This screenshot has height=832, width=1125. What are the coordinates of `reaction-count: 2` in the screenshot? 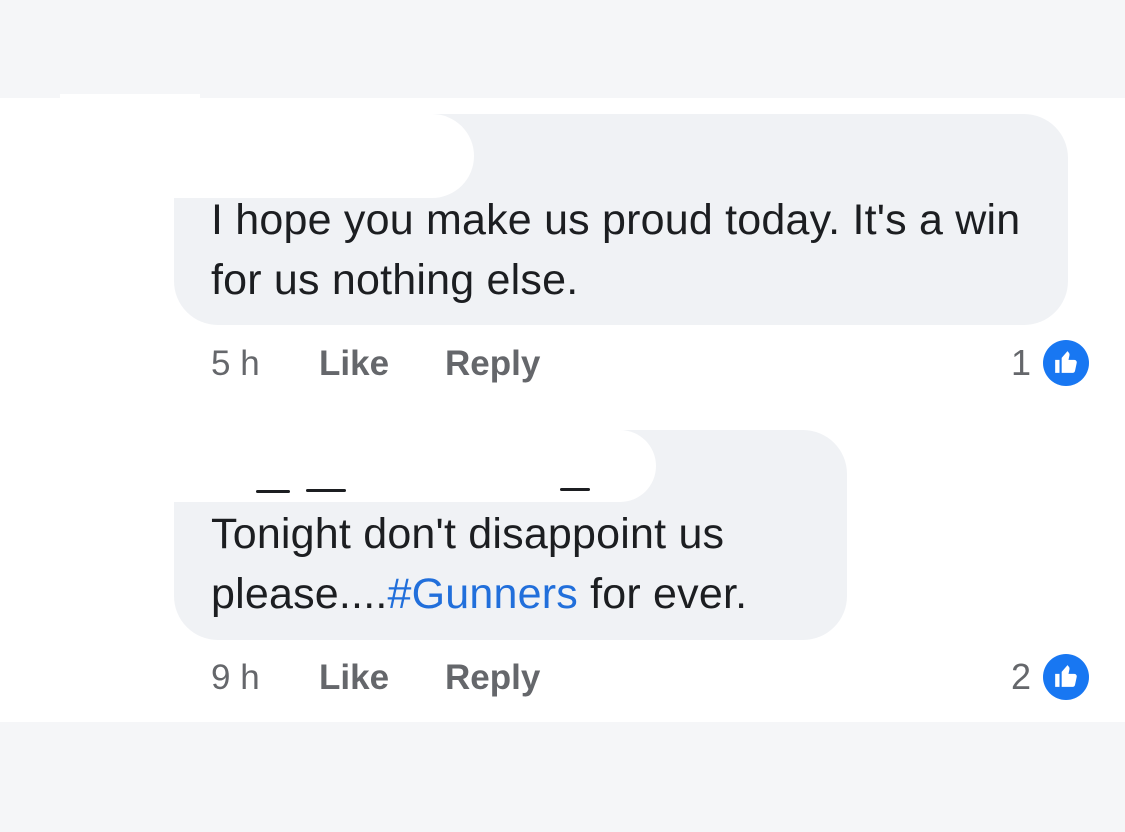 It's located at (1020, 676).